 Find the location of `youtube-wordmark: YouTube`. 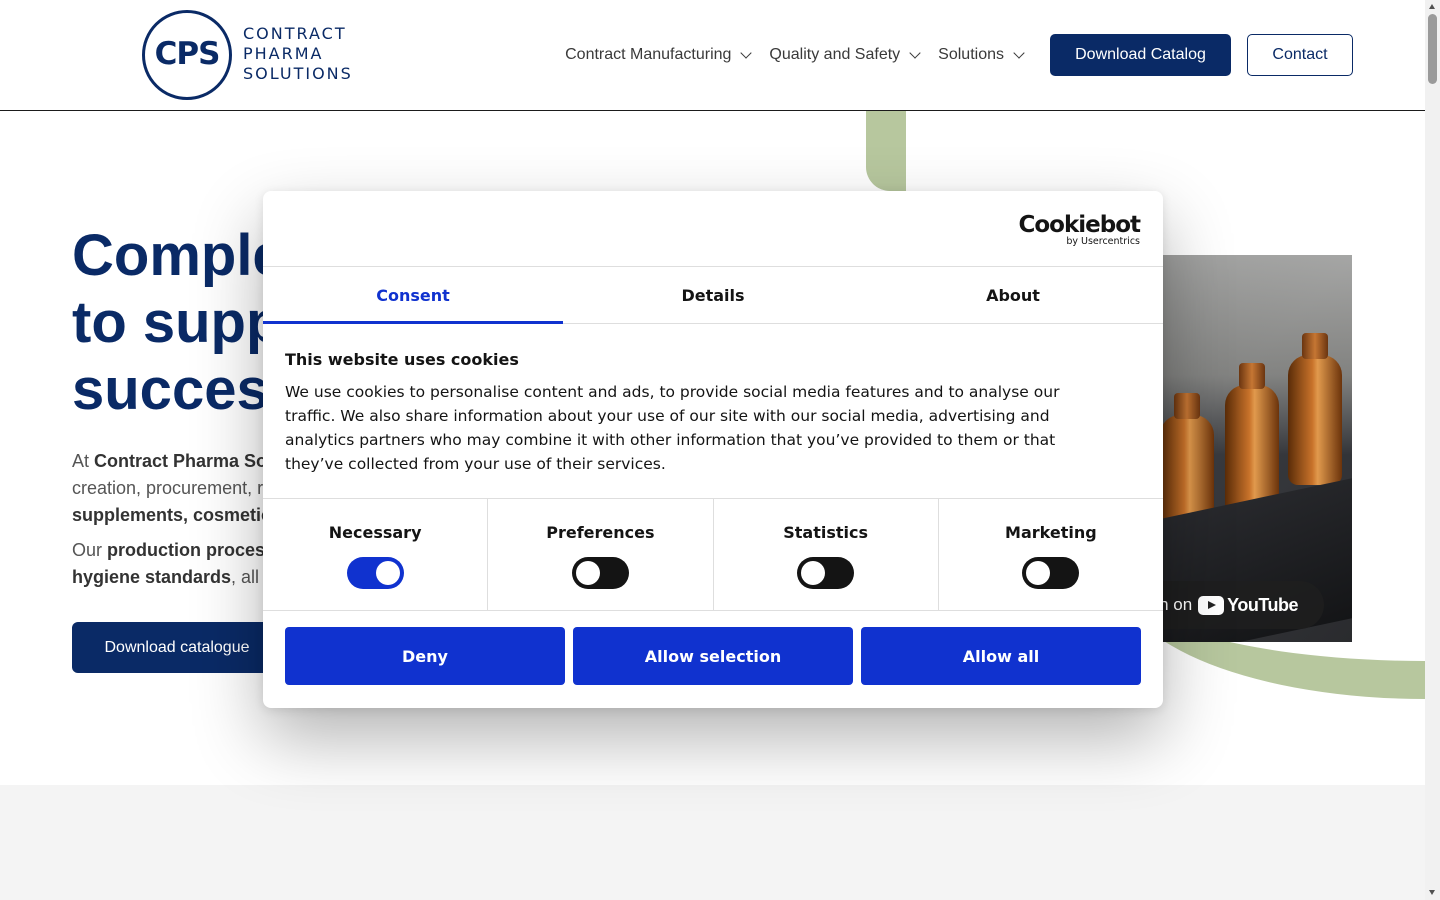

youtube-wordmark: YouTube is located at coordinates (1262, 604).